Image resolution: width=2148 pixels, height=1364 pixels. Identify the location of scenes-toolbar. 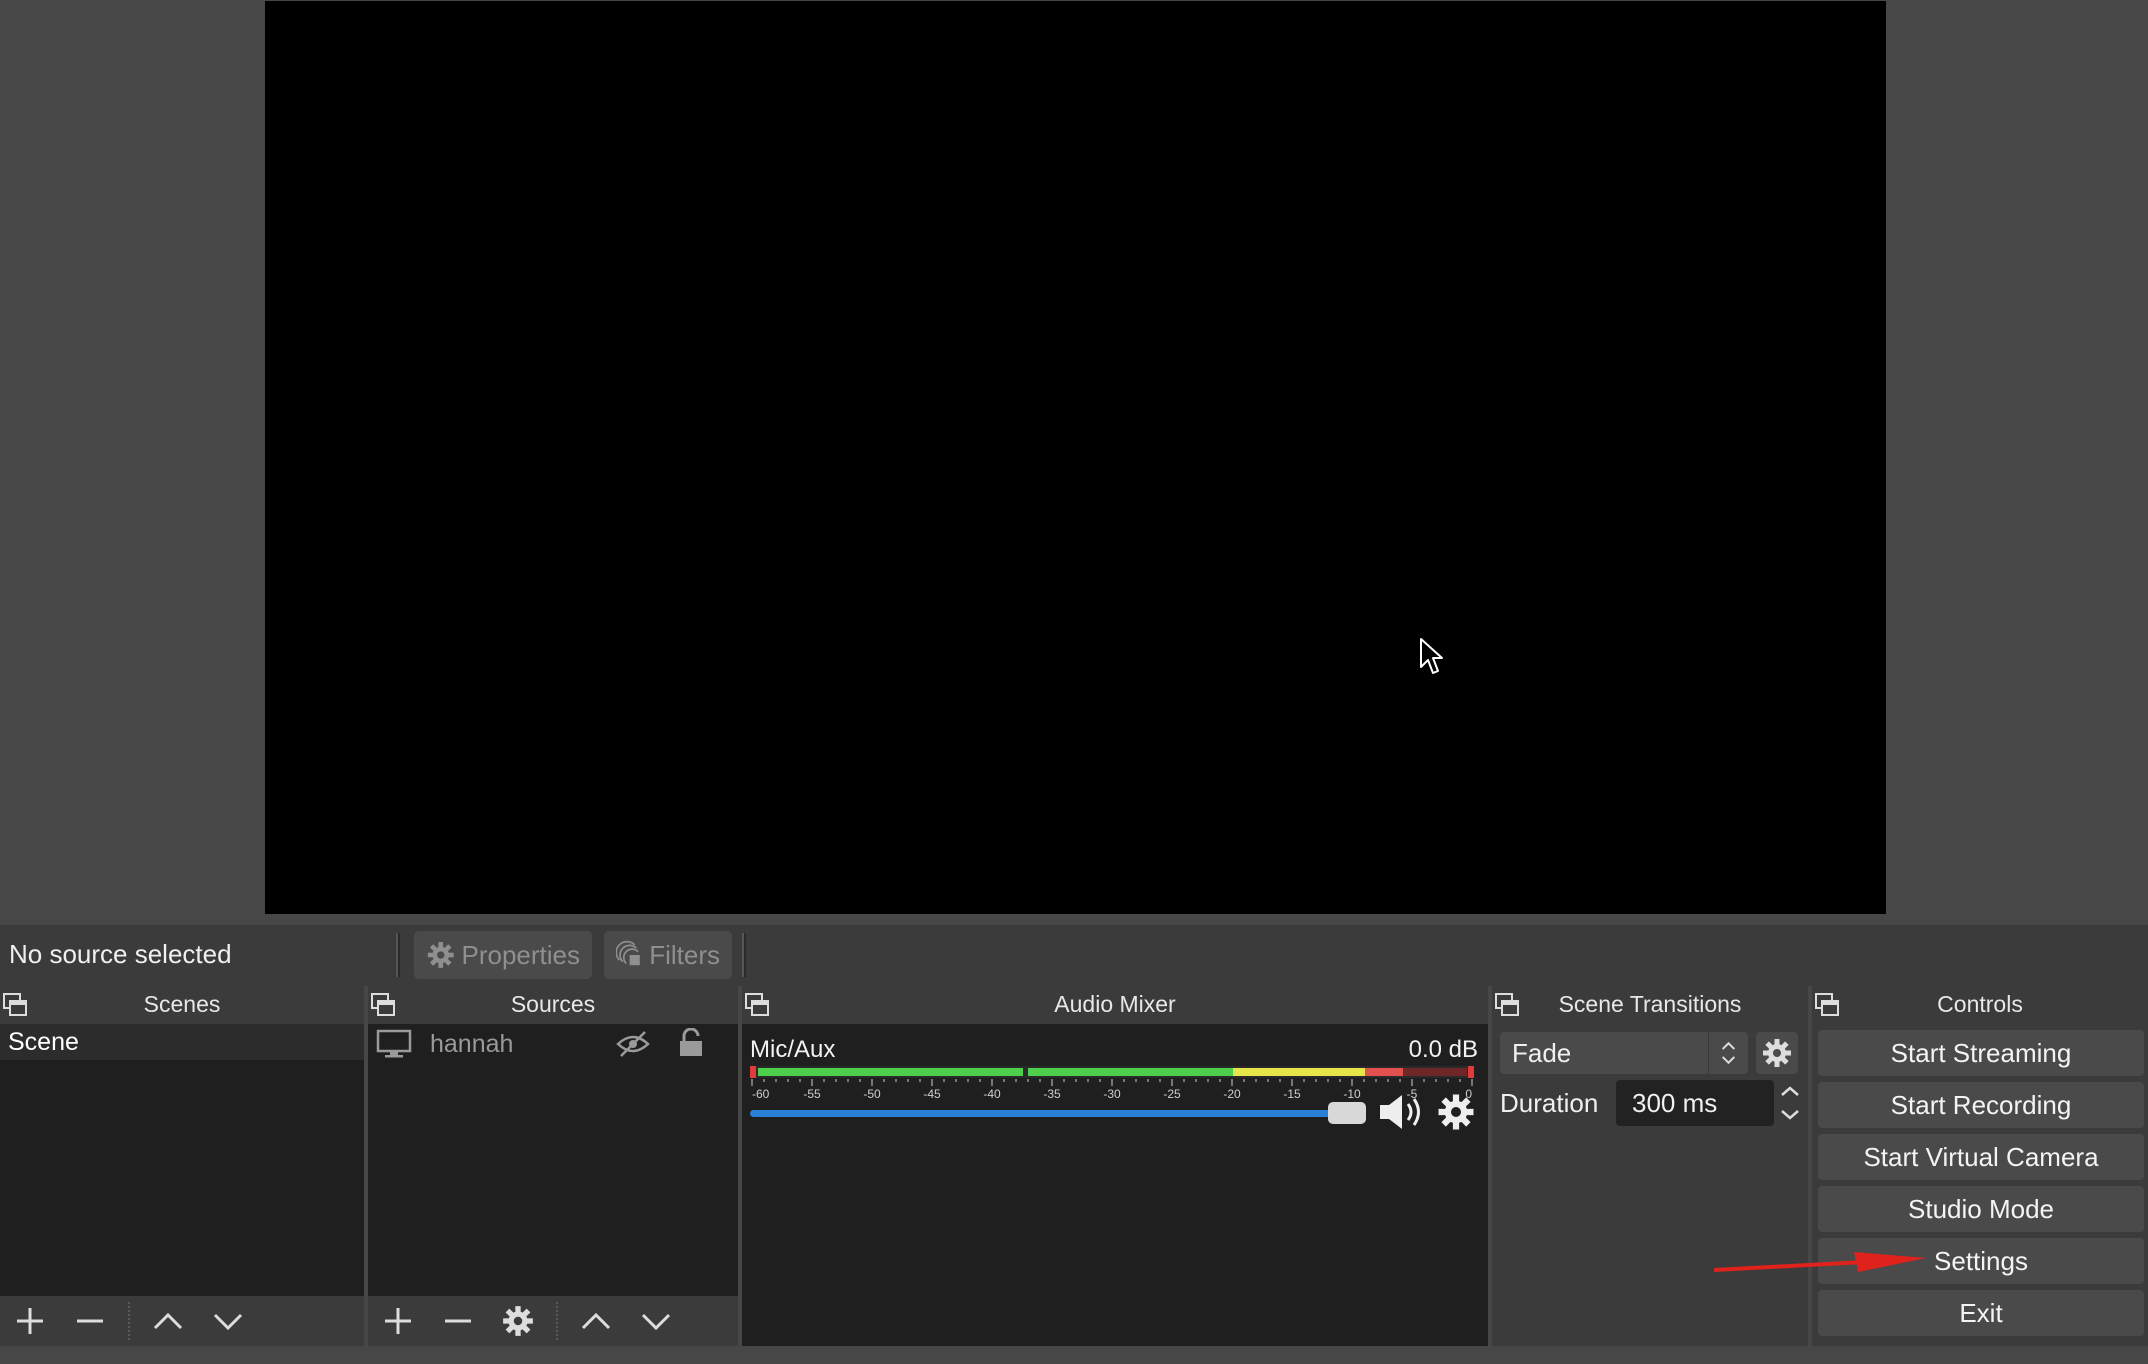
(182, 1321).